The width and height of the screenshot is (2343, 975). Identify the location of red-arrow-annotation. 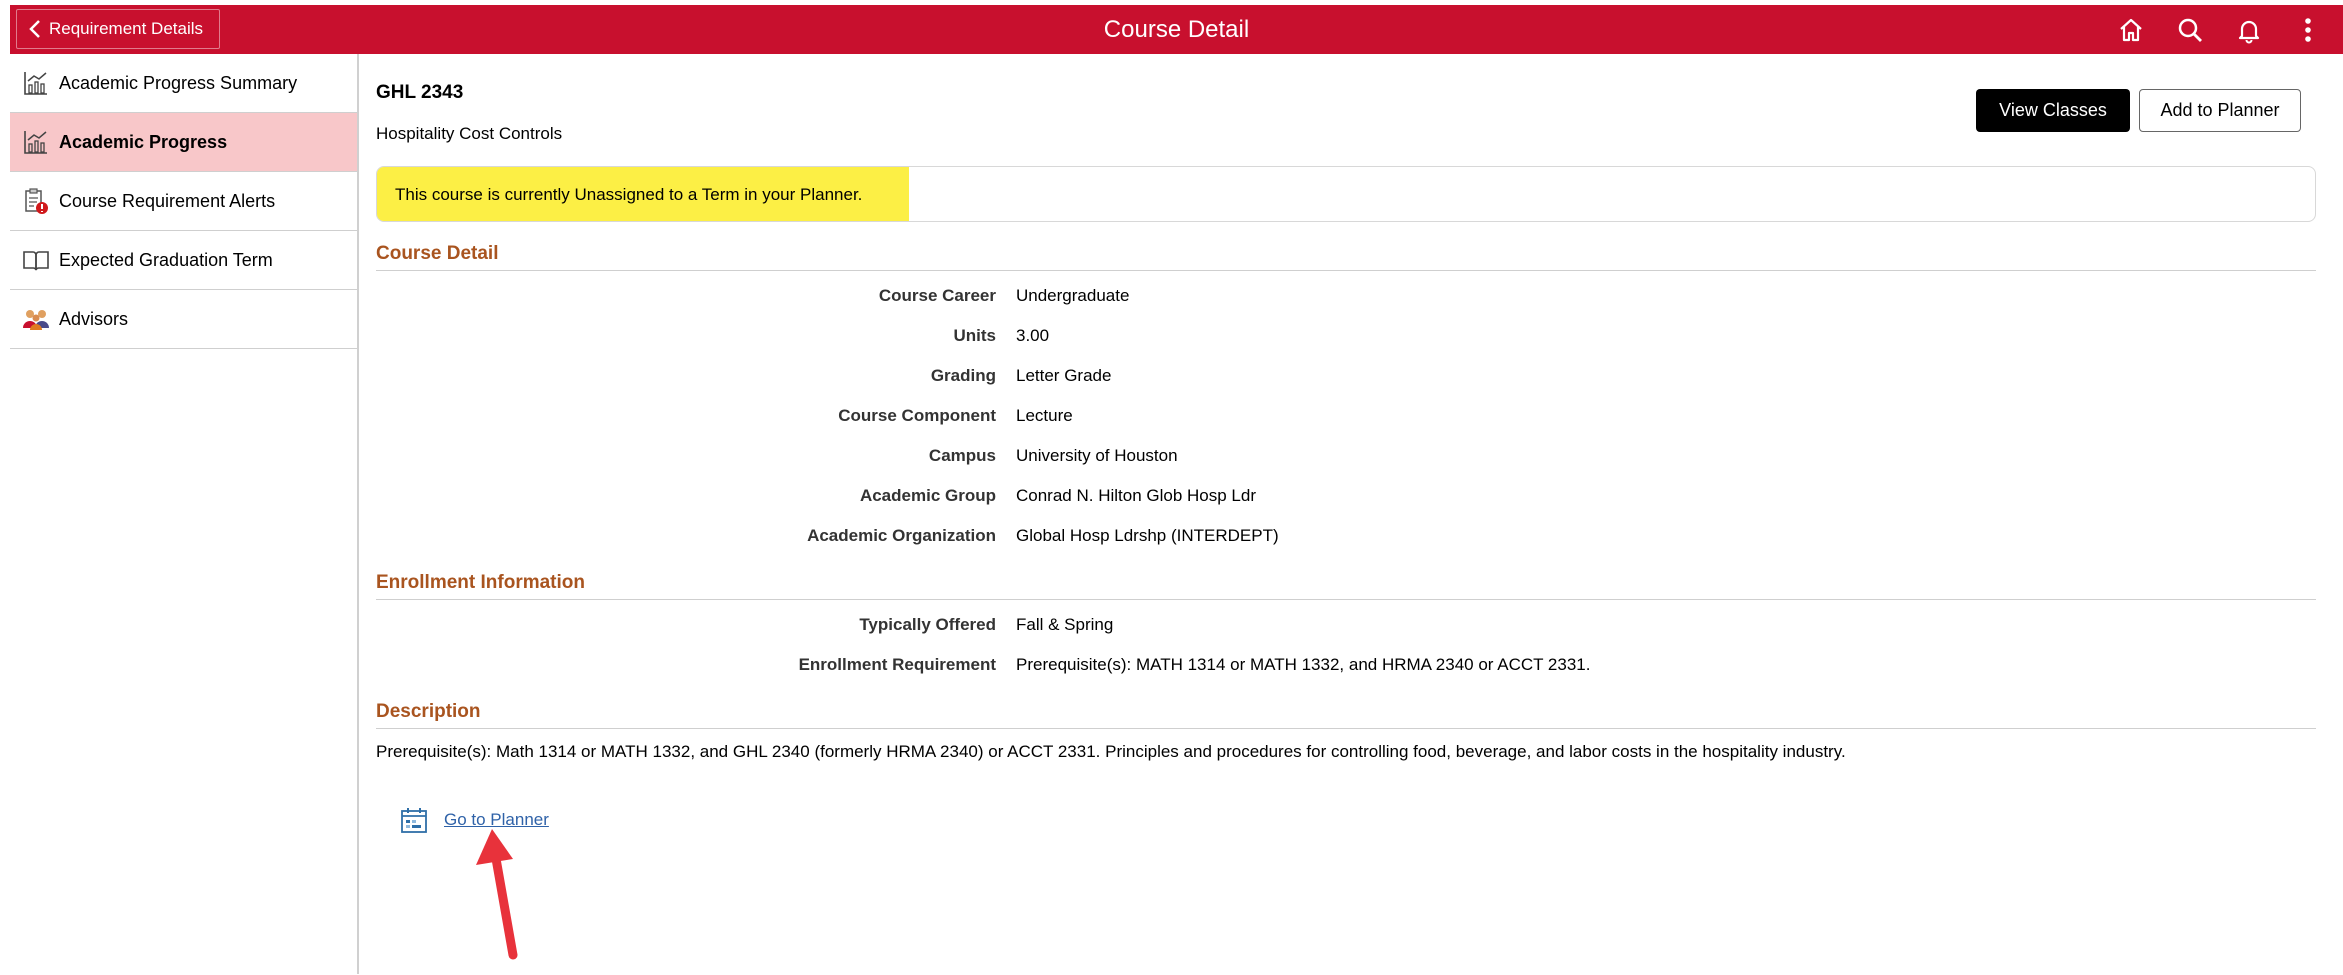
(497, 894).